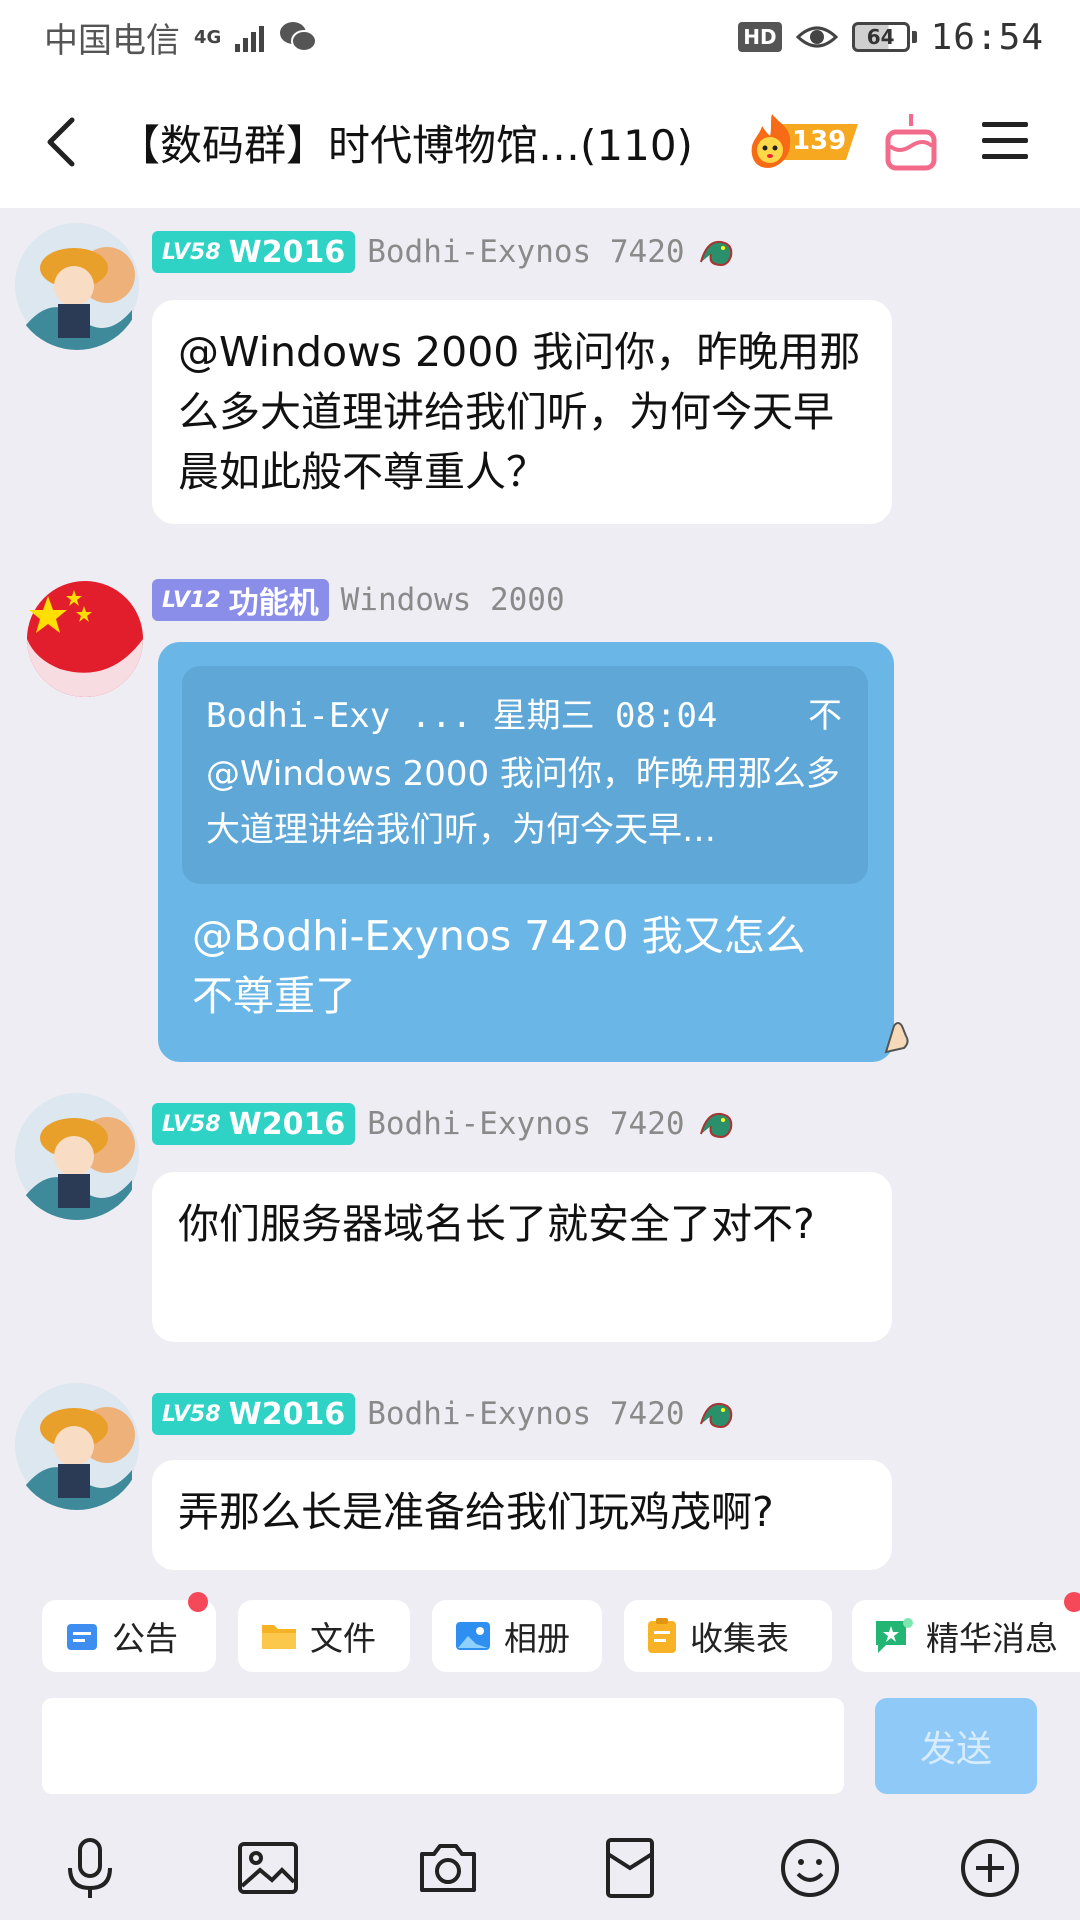 The width and height of the screenshot is (1080, 1920). Describe the element at coordinates (537, 1638) in the screenshot. I see `album-label: 相册` at that location.